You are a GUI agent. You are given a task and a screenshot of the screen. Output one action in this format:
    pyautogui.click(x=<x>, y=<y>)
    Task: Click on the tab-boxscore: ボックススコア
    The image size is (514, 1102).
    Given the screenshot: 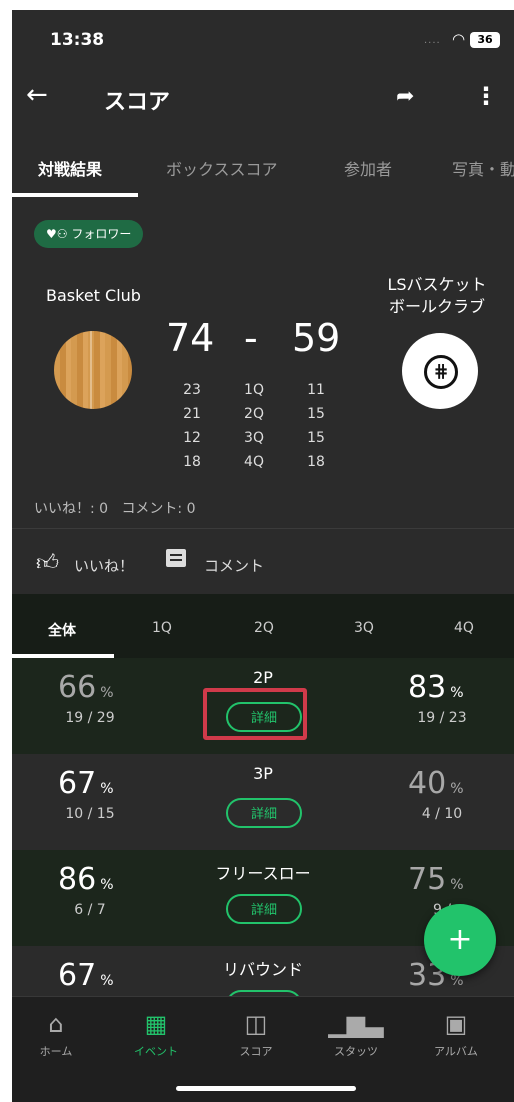 What is the action you would take?
    pyautogui.click(x=222, y=168)
    